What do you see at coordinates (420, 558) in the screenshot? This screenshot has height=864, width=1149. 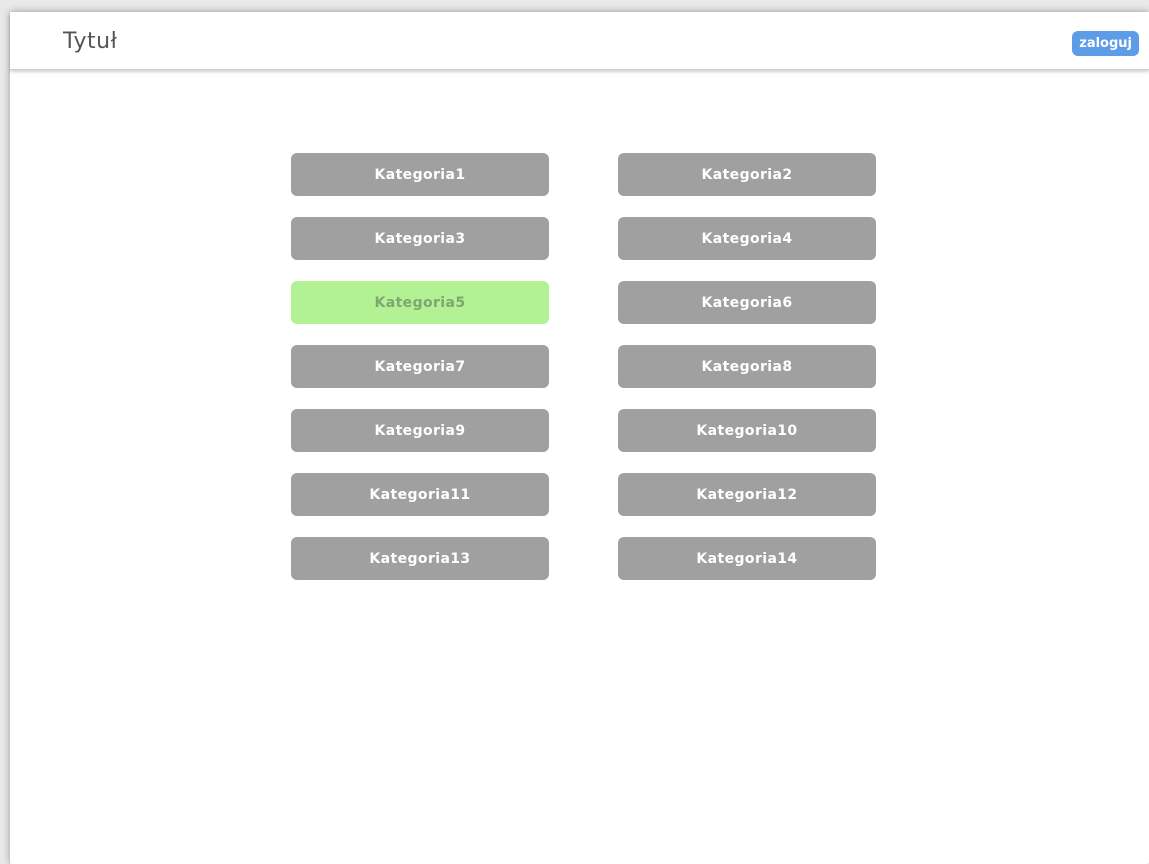 I see `category-button-13: Kategoria13` at bounding box center [420, 558].